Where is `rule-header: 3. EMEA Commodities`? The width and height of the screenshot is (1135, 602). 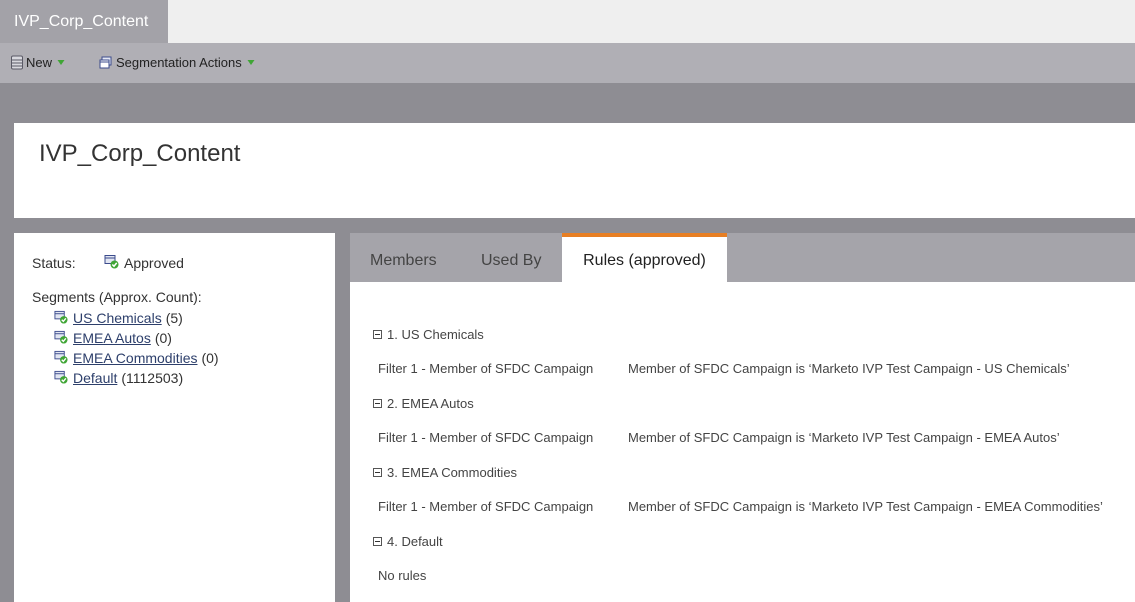
rule-header: 3. EMEA Commodities is located at coordinates (445, 472).